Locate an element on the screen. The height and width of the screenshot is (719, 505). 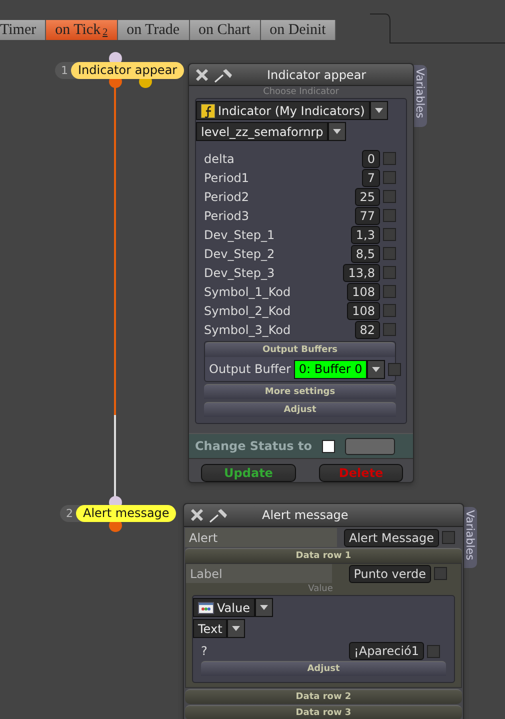
node-pill: 1 Indicator appear is located at coordinates (119, 70).